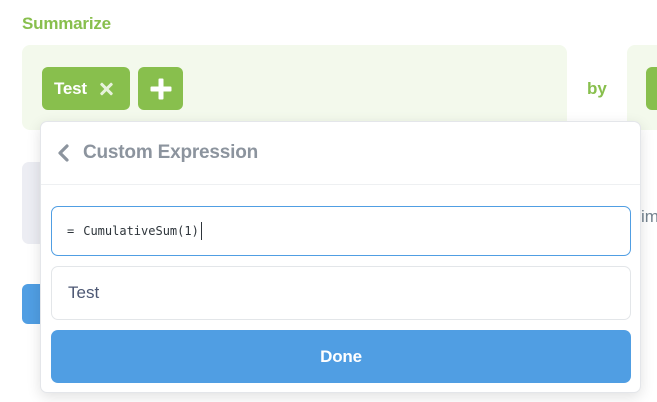 The height and width of the screenshot is (402, 657). Describe the element at coordinates (649, 216) in the screenshot. I see `background-partial-text: im` at that location.